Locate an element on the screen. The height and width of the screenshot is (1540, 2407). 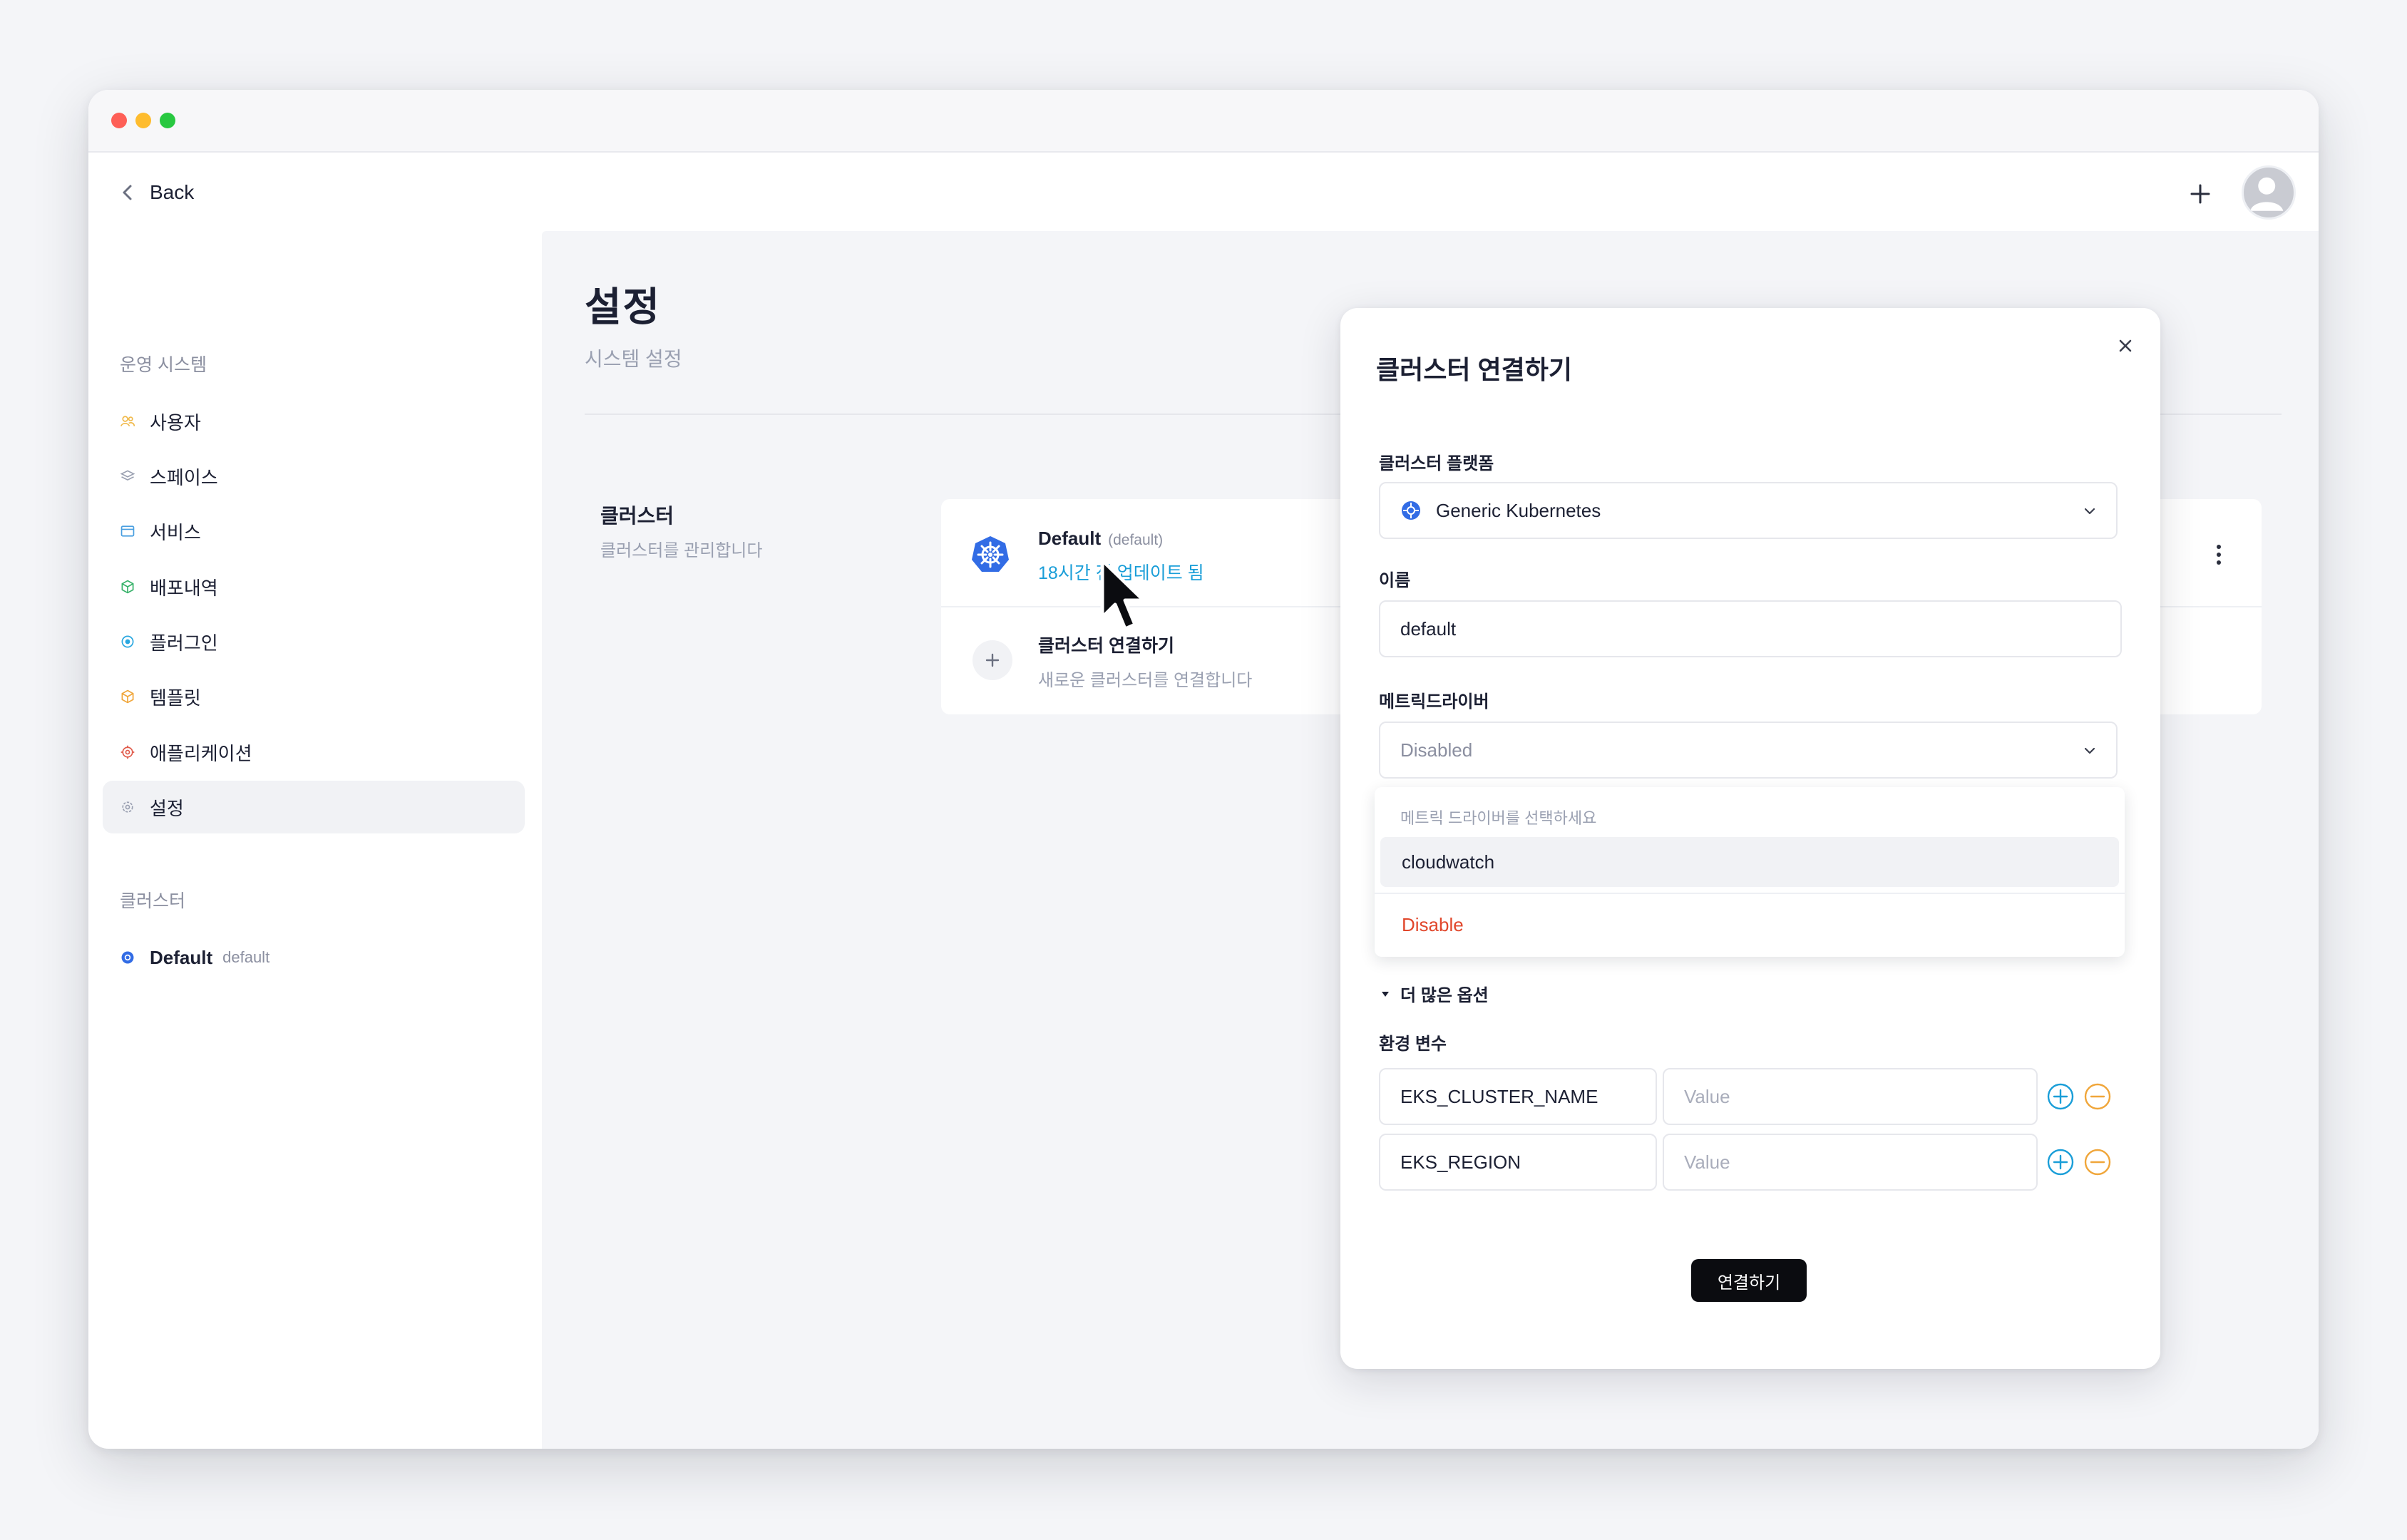
sidebar-item-label: 서비스 is located at coordinates (175, 532).